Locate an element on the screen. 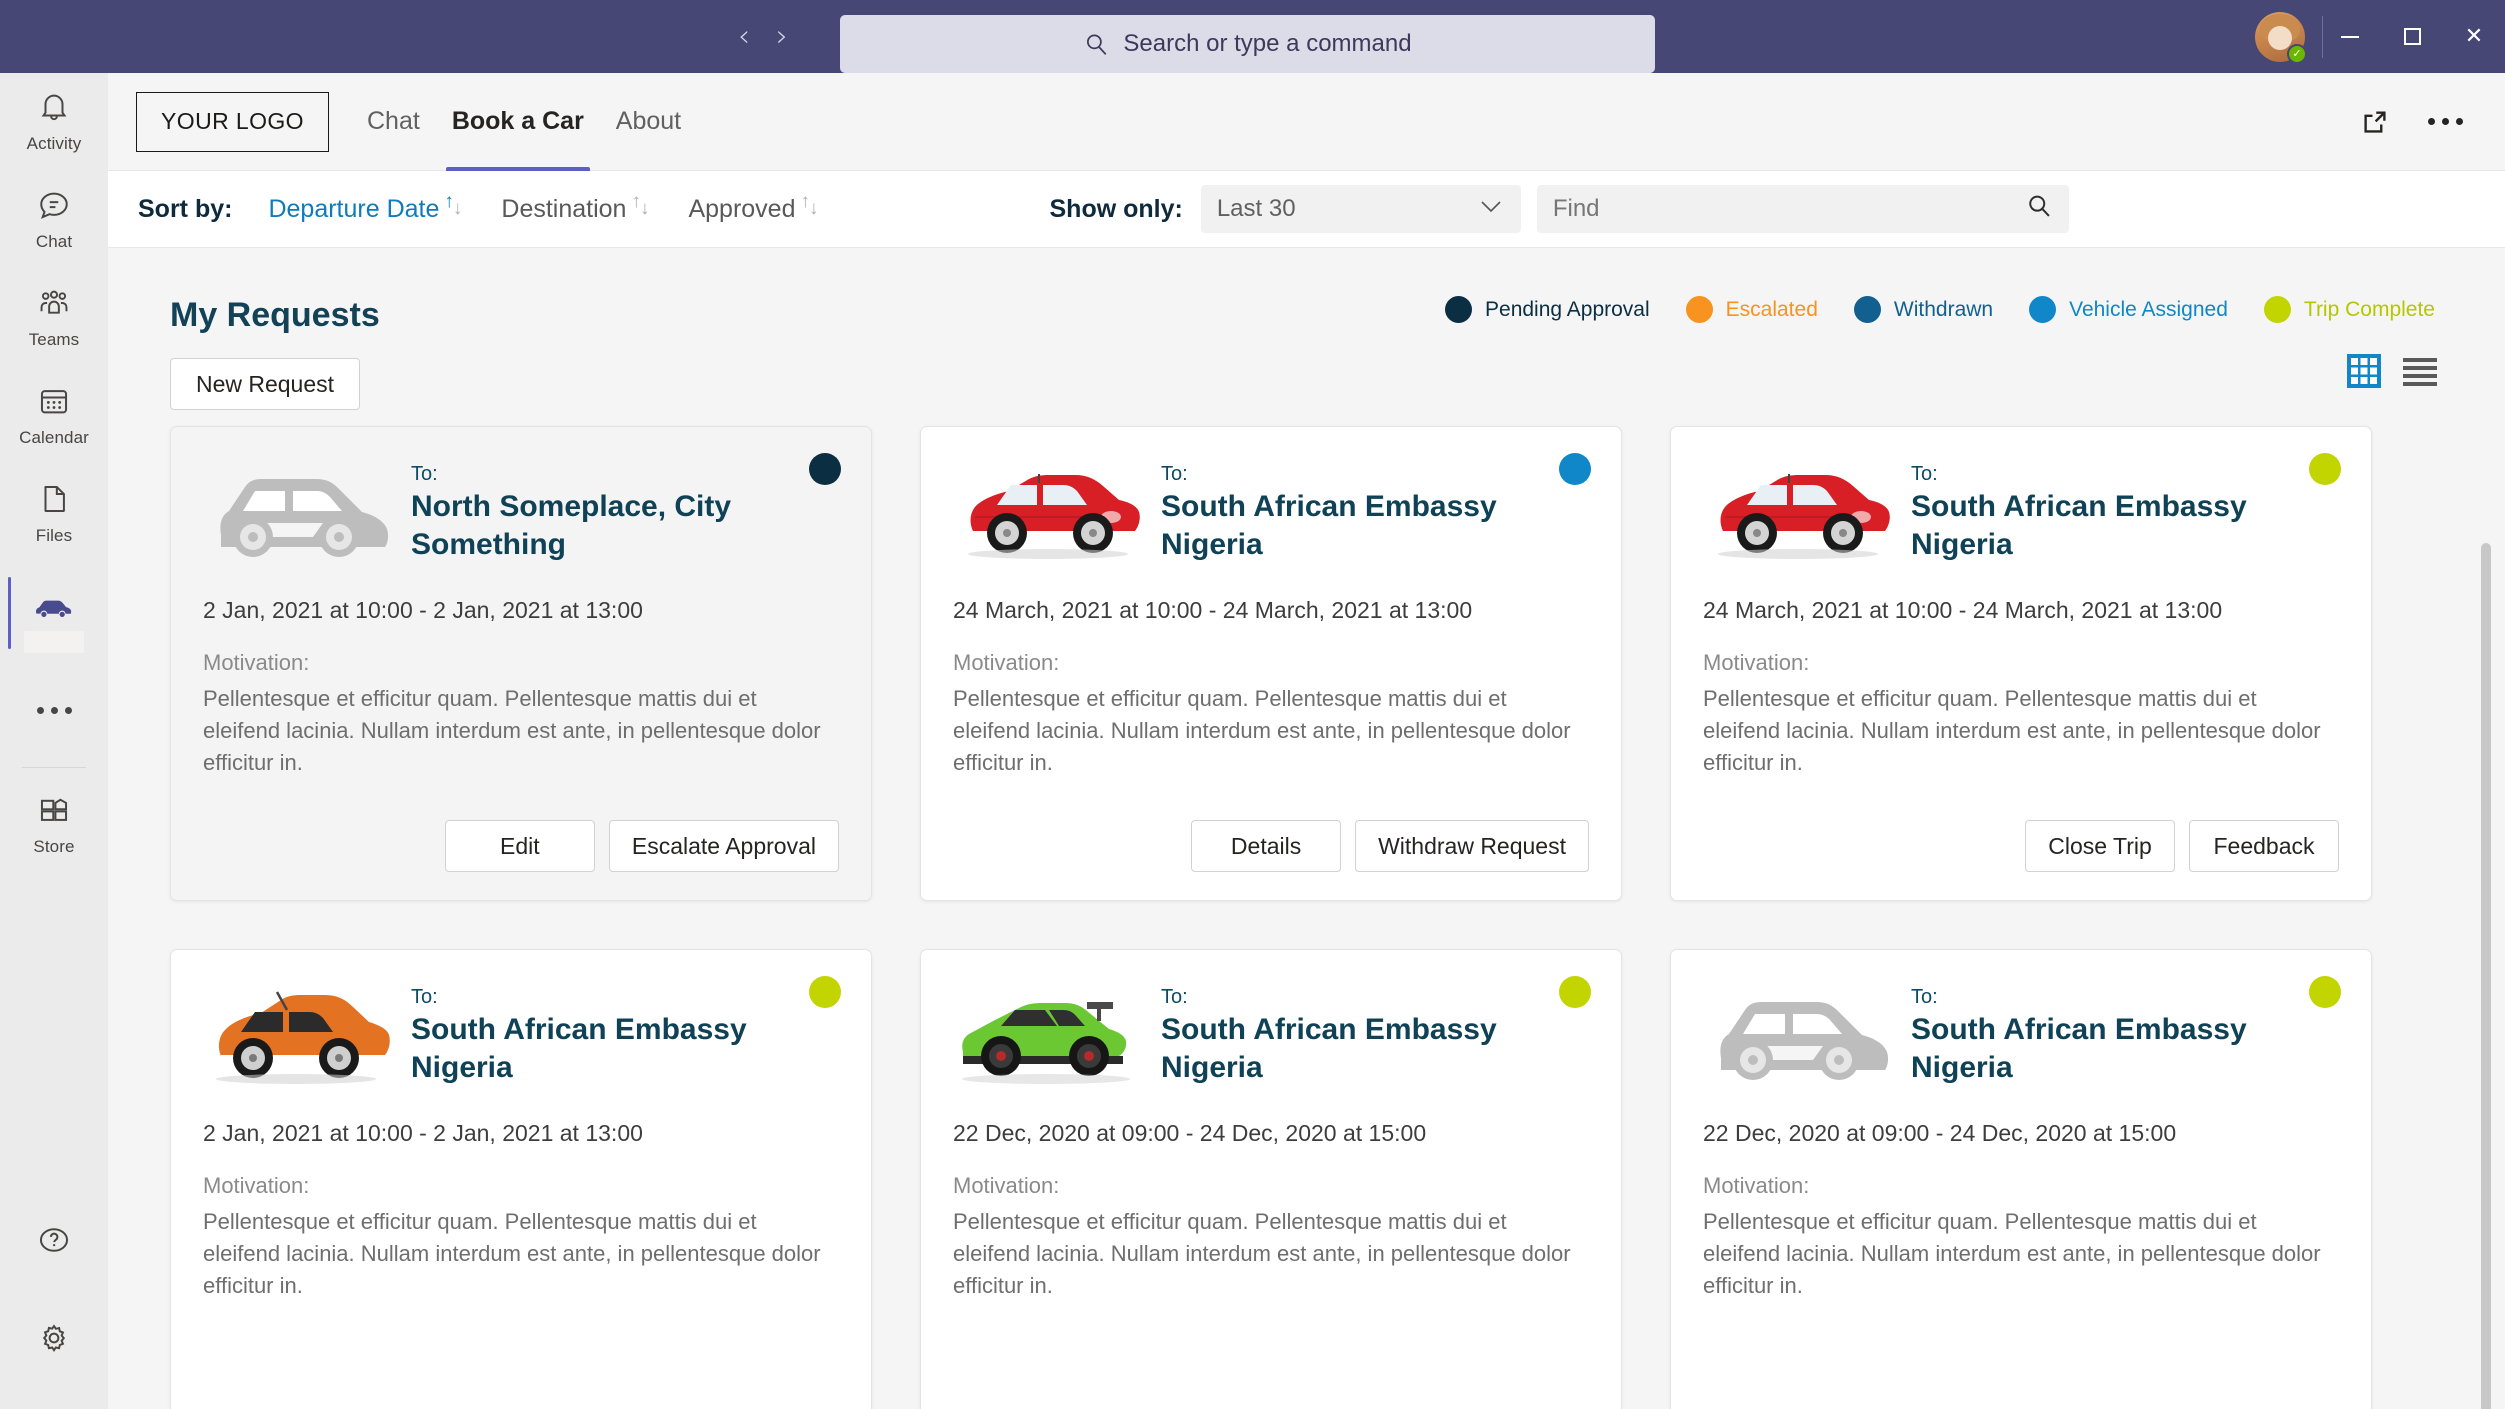 This screenshot has width=2505, height=1409. sidebar-item-files: Files is located at coordinates (54, 514).